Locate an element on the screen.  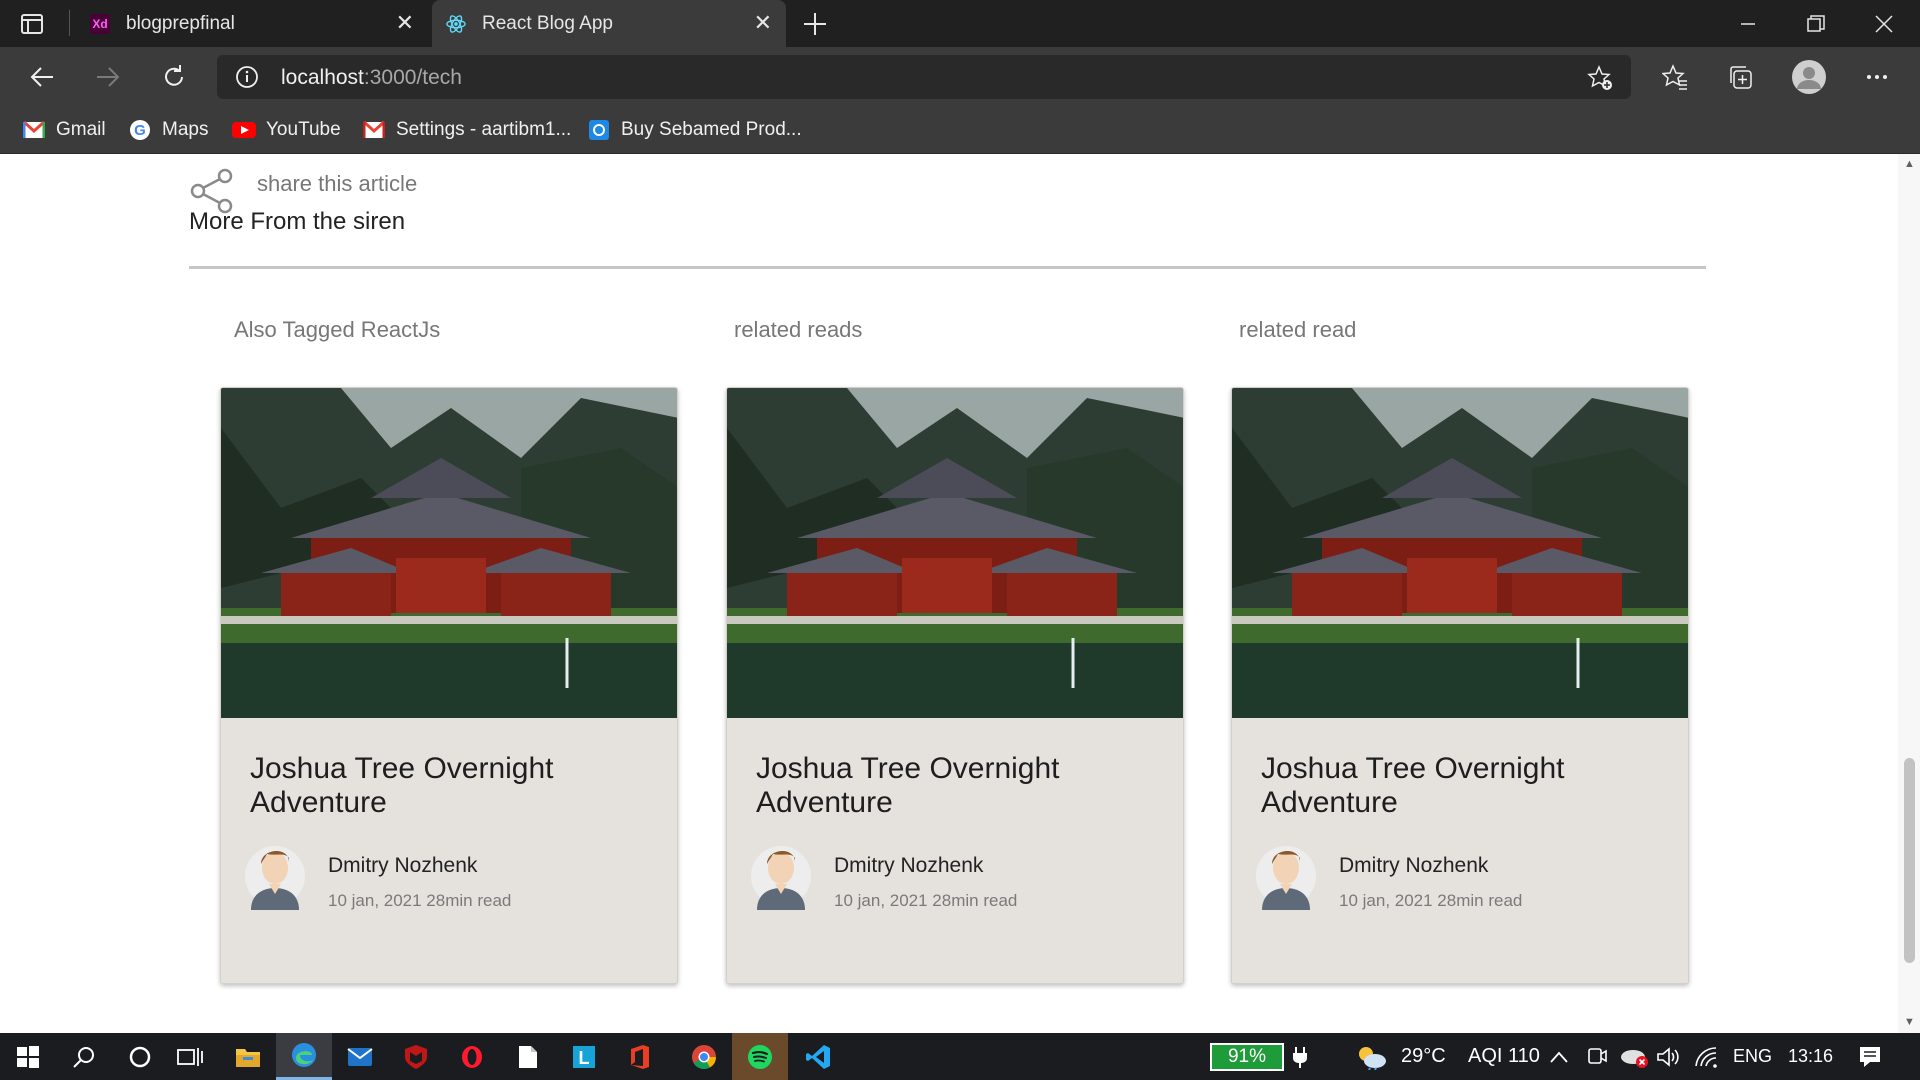
file-explorer-icon is located at coordinates (248, 1056).